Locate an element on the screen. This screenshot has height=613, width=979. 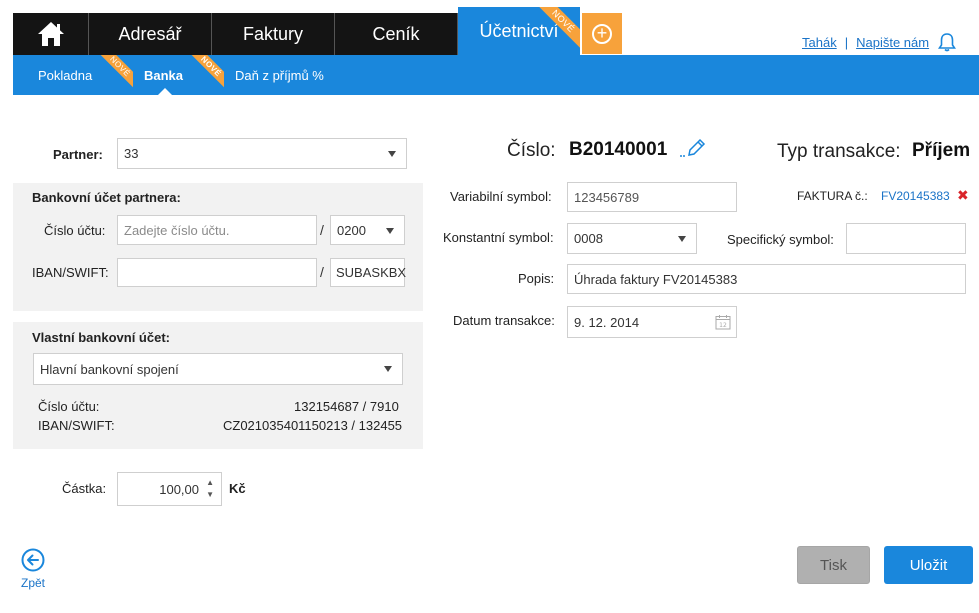
doc-number-label: Číslo: is located at coordinates (531, 150).